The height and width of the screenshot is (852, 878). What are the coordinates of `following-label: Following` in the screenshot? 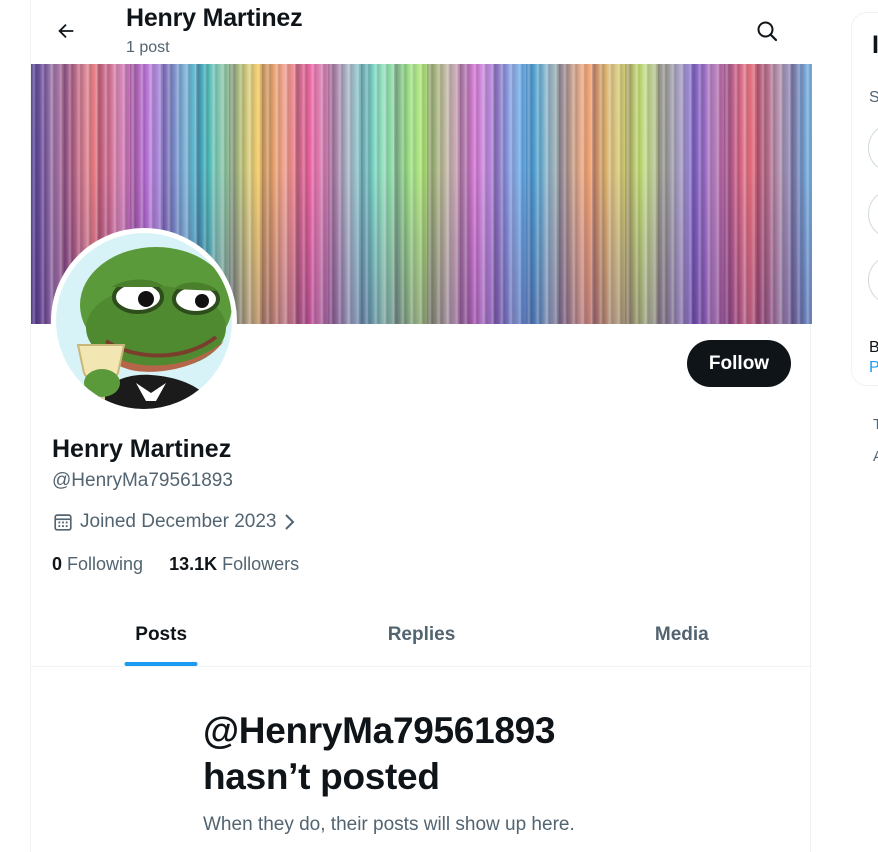 It's located at (105, 564).